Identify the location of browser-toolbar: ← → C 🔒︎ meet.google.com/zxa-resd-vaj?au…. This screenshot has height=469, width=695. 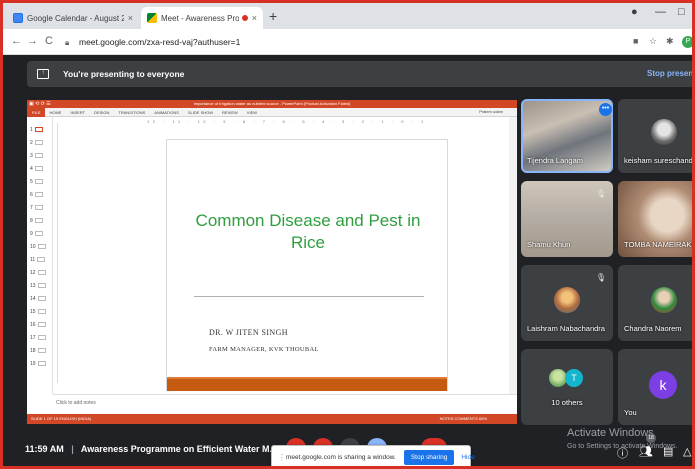
(347, 42).